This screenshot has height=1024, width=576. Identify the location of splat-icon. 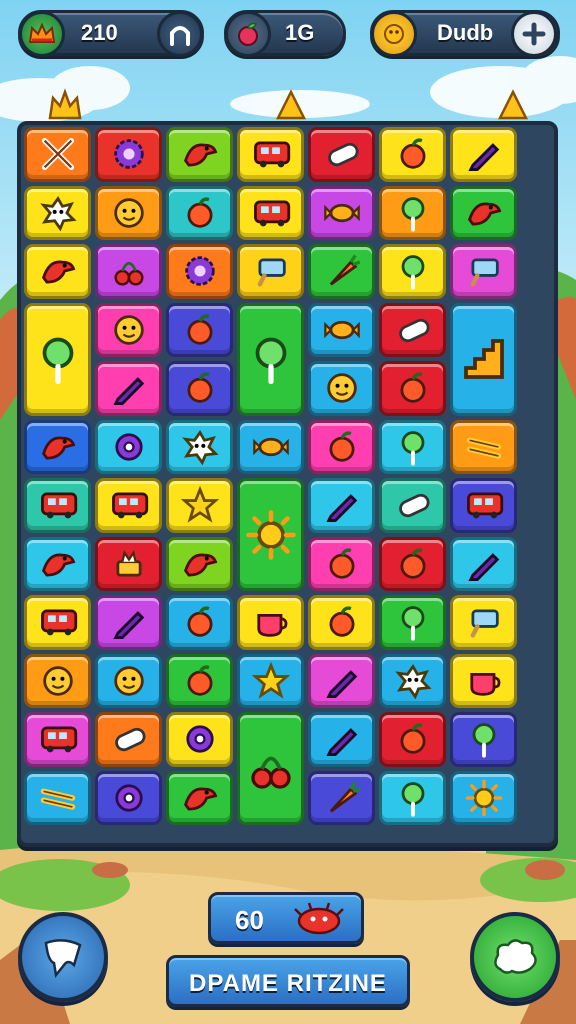
(413, 681).